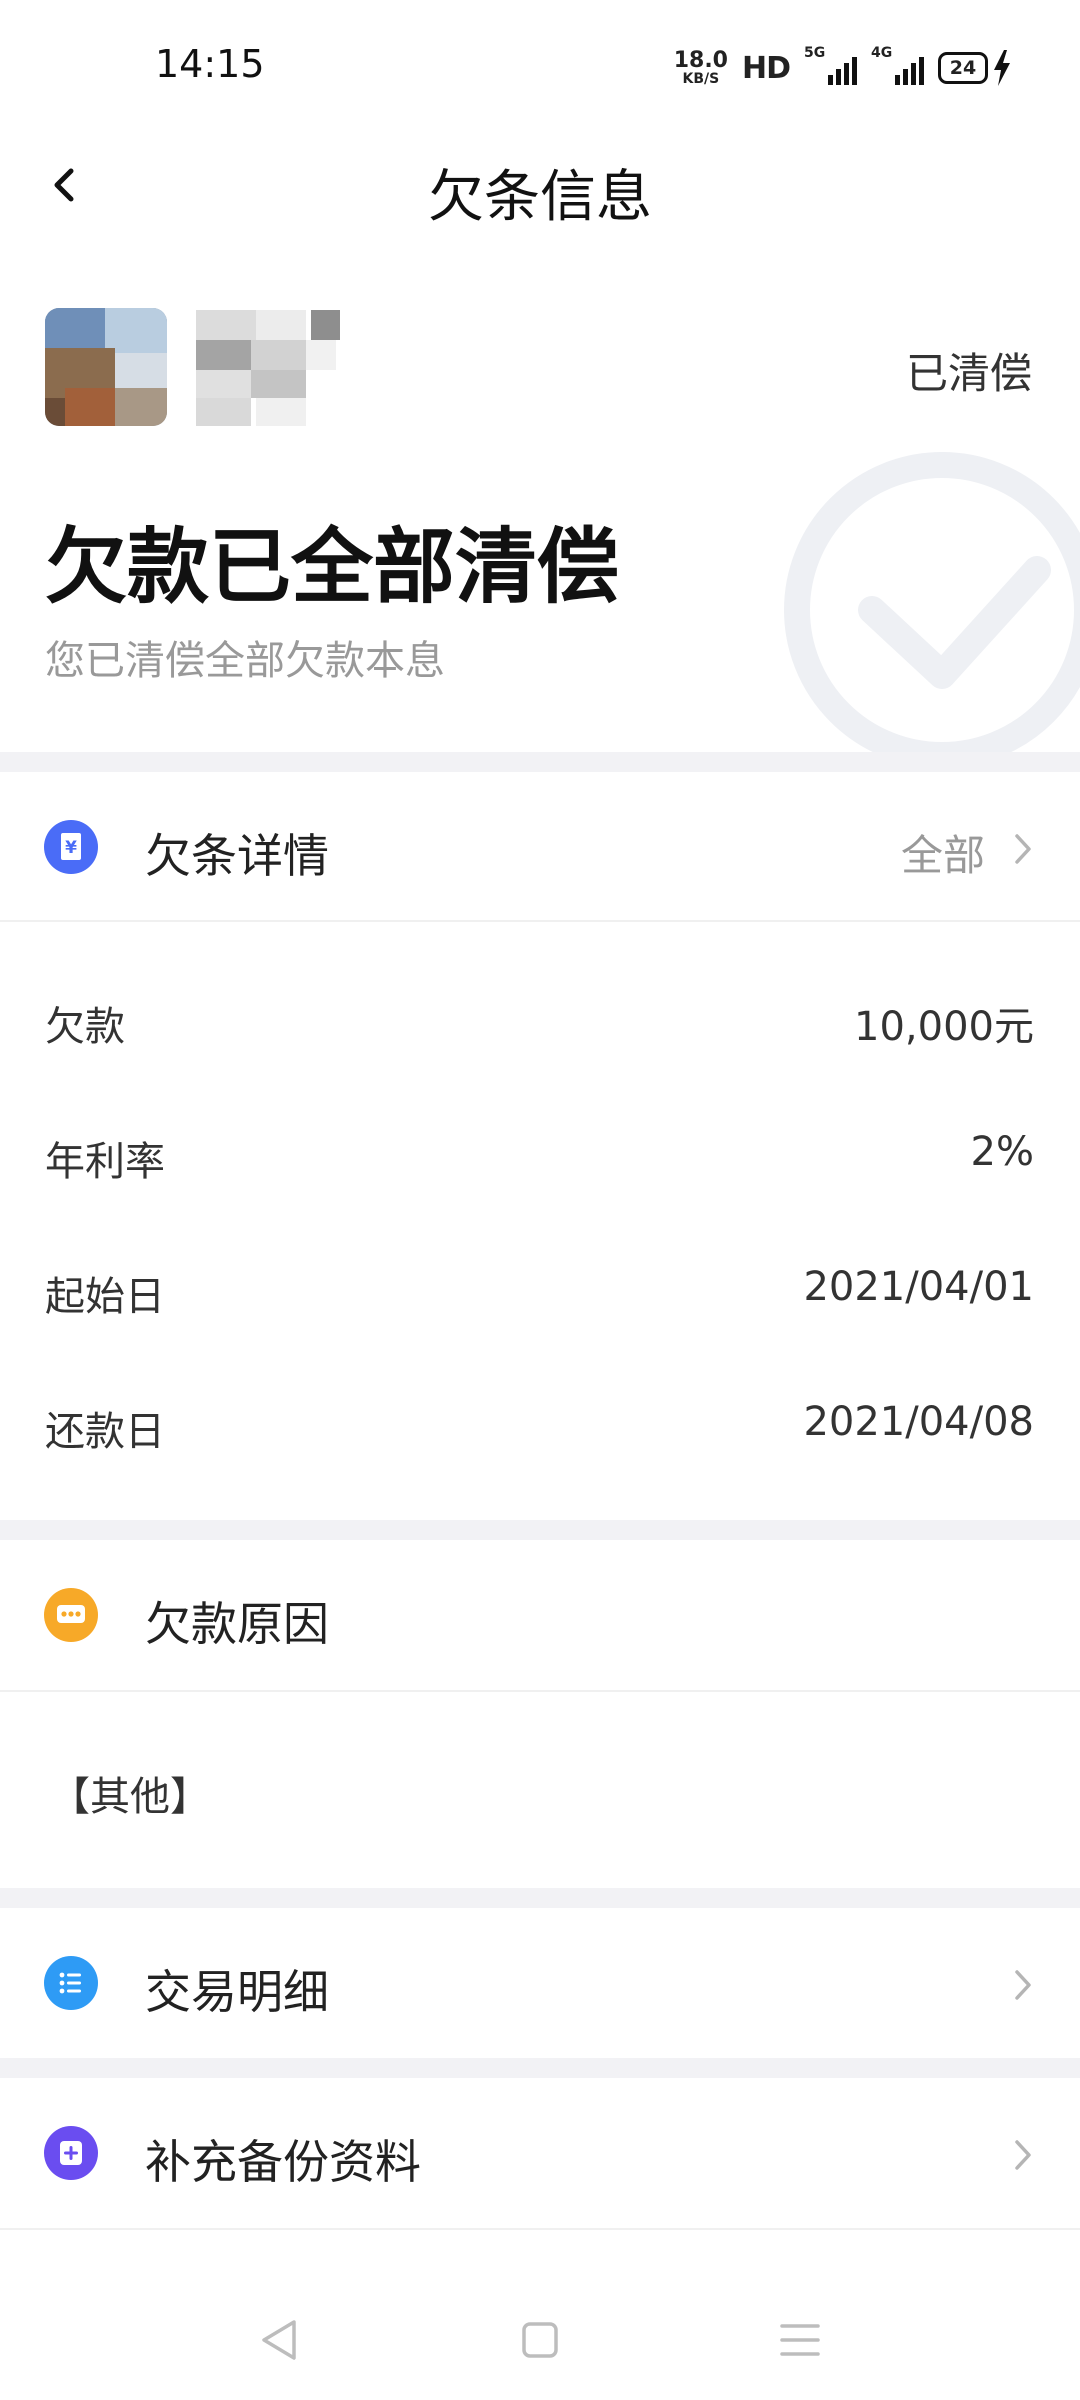 The image size is (1080, 2400). Describe the element at coordinates (963, 68) in the screenshot. I see `battery-level: 24` at that location.